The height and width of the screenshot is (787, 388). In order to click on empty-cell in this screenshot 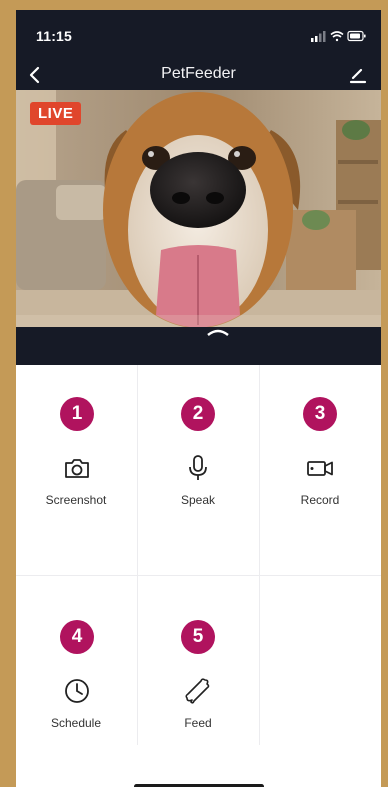, I will do `click(320, 681)`.